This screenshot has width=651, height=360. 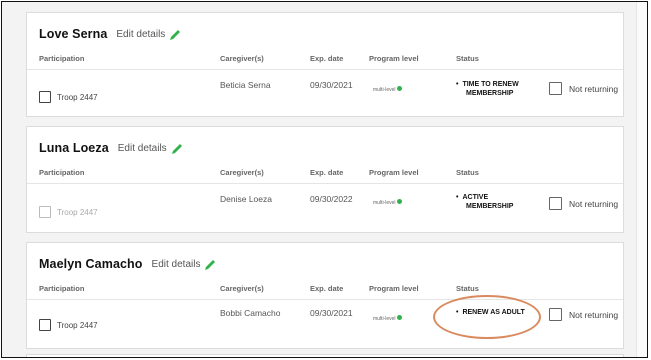 What do you see at coordinates (250, 313) in the screenshot?
I see `caregiver-name: Bobbi Camacho` at bounding box center [250, 313].